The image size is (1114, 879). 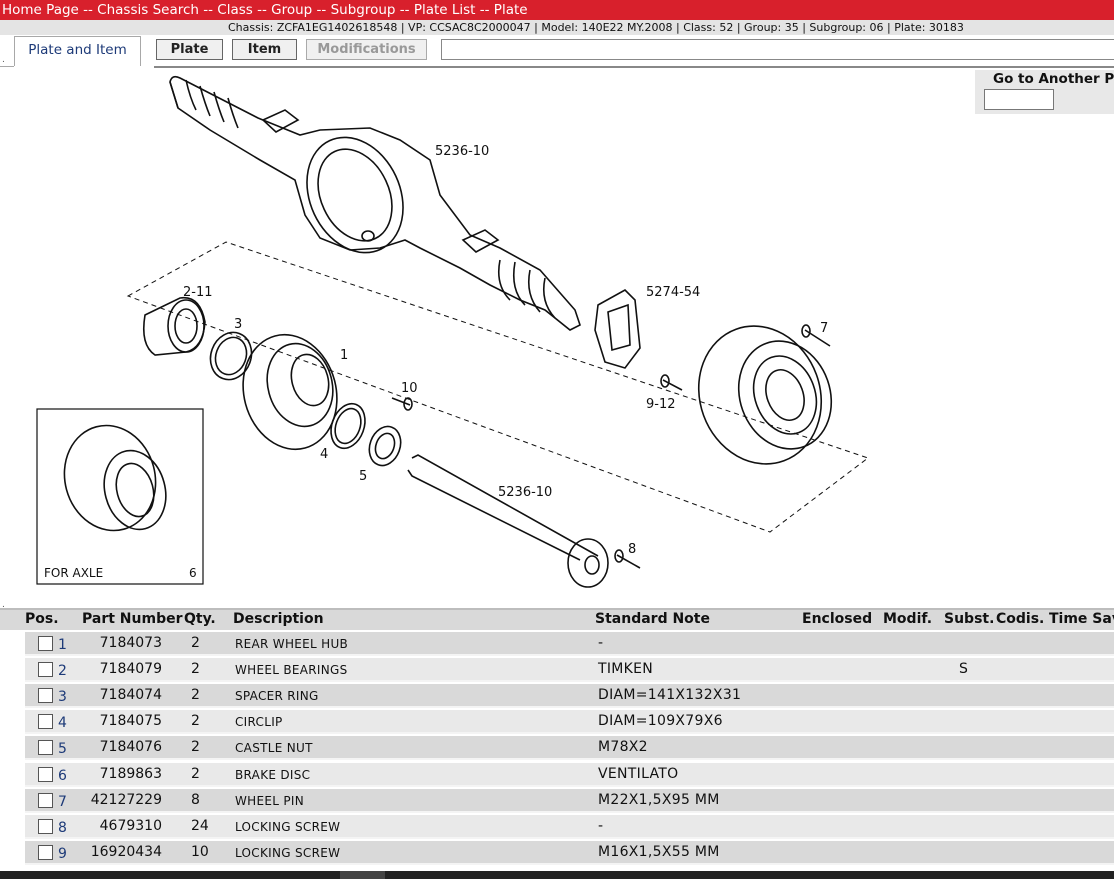 What do you see at coordinates (62, 776) in the screenshot?
I see `row-pos-link: 6` at bounding box center [62, 776].